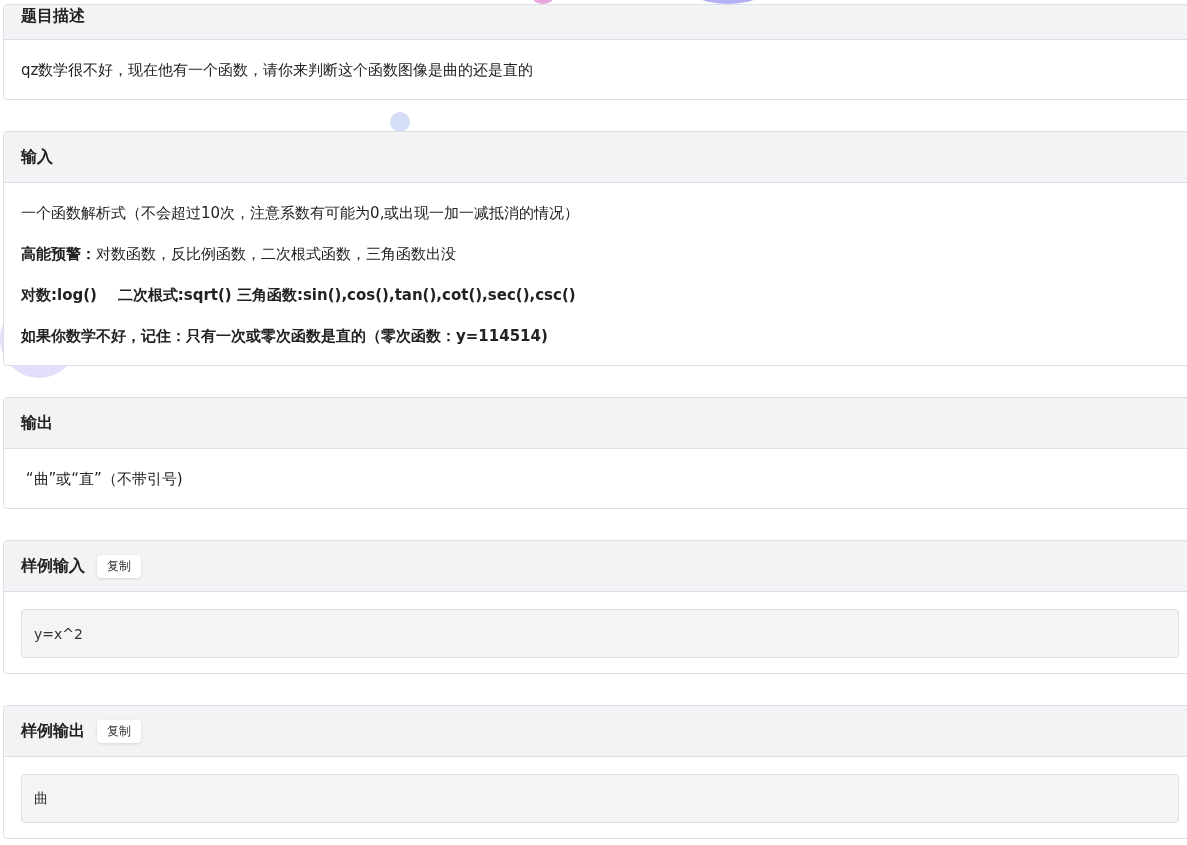  What do you see at coordinates (104, 479) in the screenshot?
I see `paragraph: “曲”或“直”（不带引号)` at bounding box center [104, 479].